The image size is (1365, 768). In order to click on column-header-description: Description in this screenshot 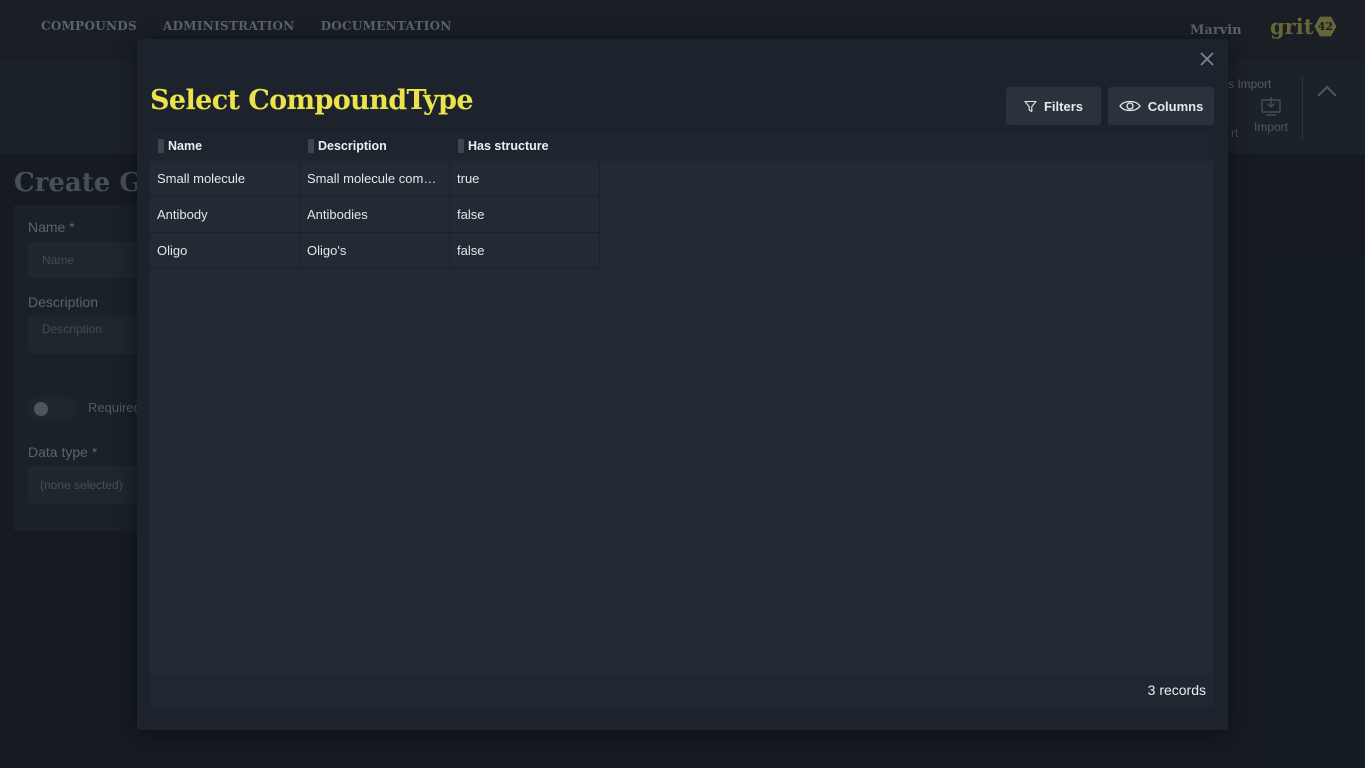, I will do `click(375, 146)`.